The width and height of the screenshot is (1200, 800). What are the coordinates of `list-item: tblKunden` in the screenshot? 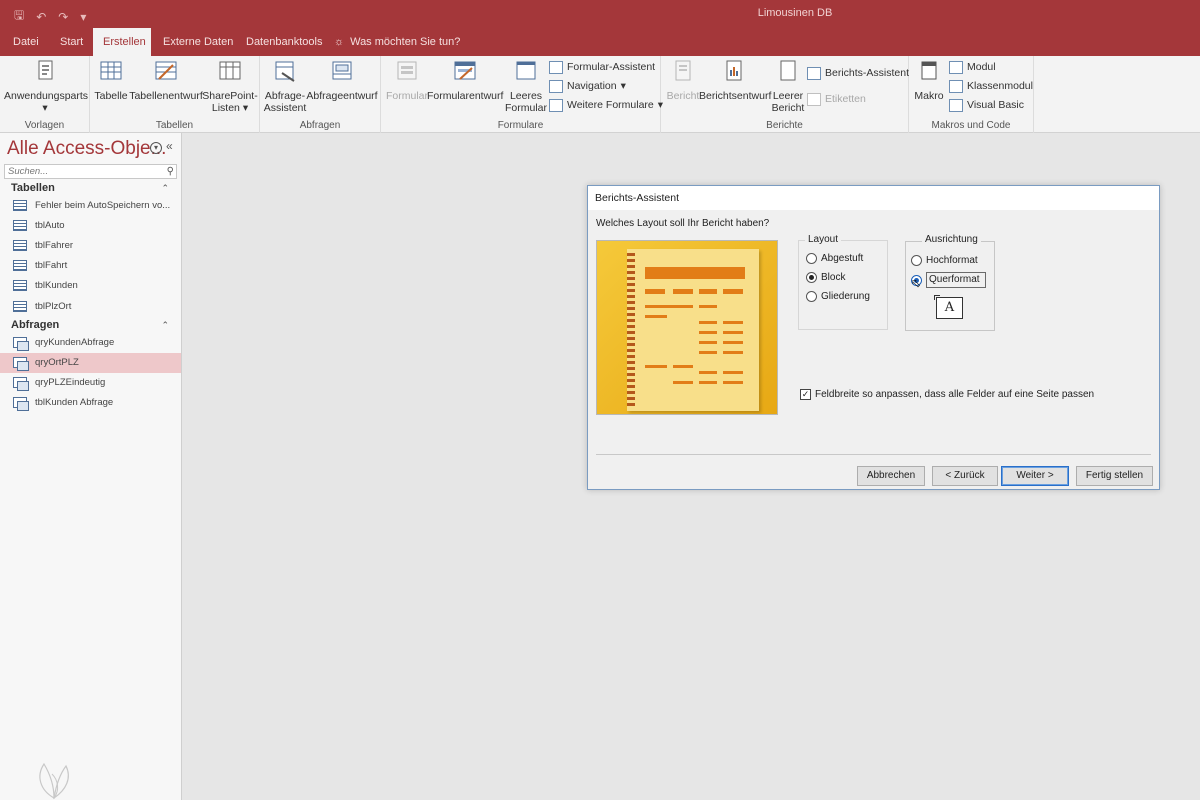 It's located at (90, 286).